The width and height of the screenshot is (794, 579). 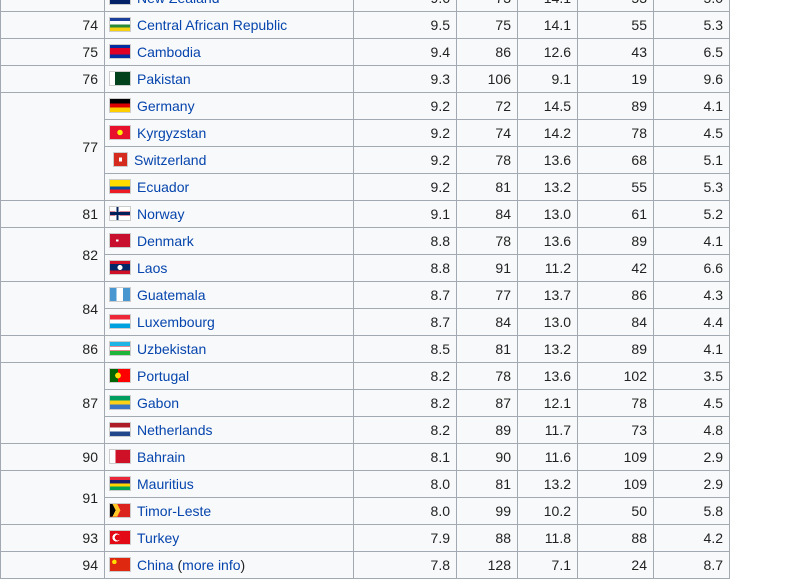 What do you see at coordinates (547, 52) in the screenshot?
I see `value-cell: 12.6` at bounding box center [547, 52].